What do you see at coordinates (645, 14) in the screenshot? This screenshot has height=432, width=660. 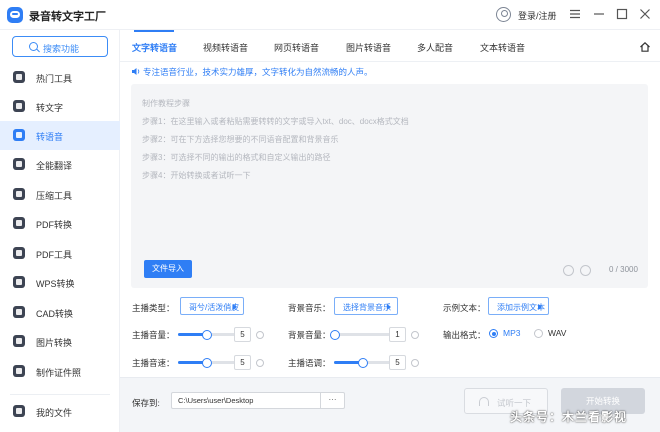 I see `close-icon` at bounding box center [645, 14].